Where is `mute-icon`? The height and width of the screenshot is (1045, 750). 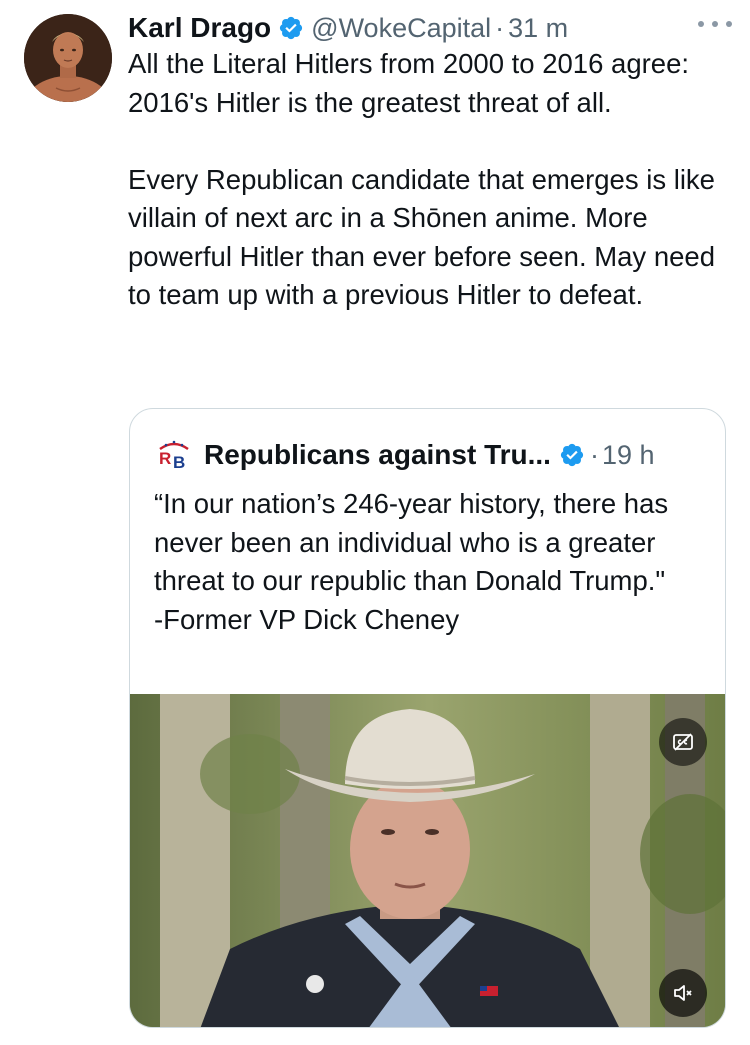 mute-icon is located at coordinates (683, 993).